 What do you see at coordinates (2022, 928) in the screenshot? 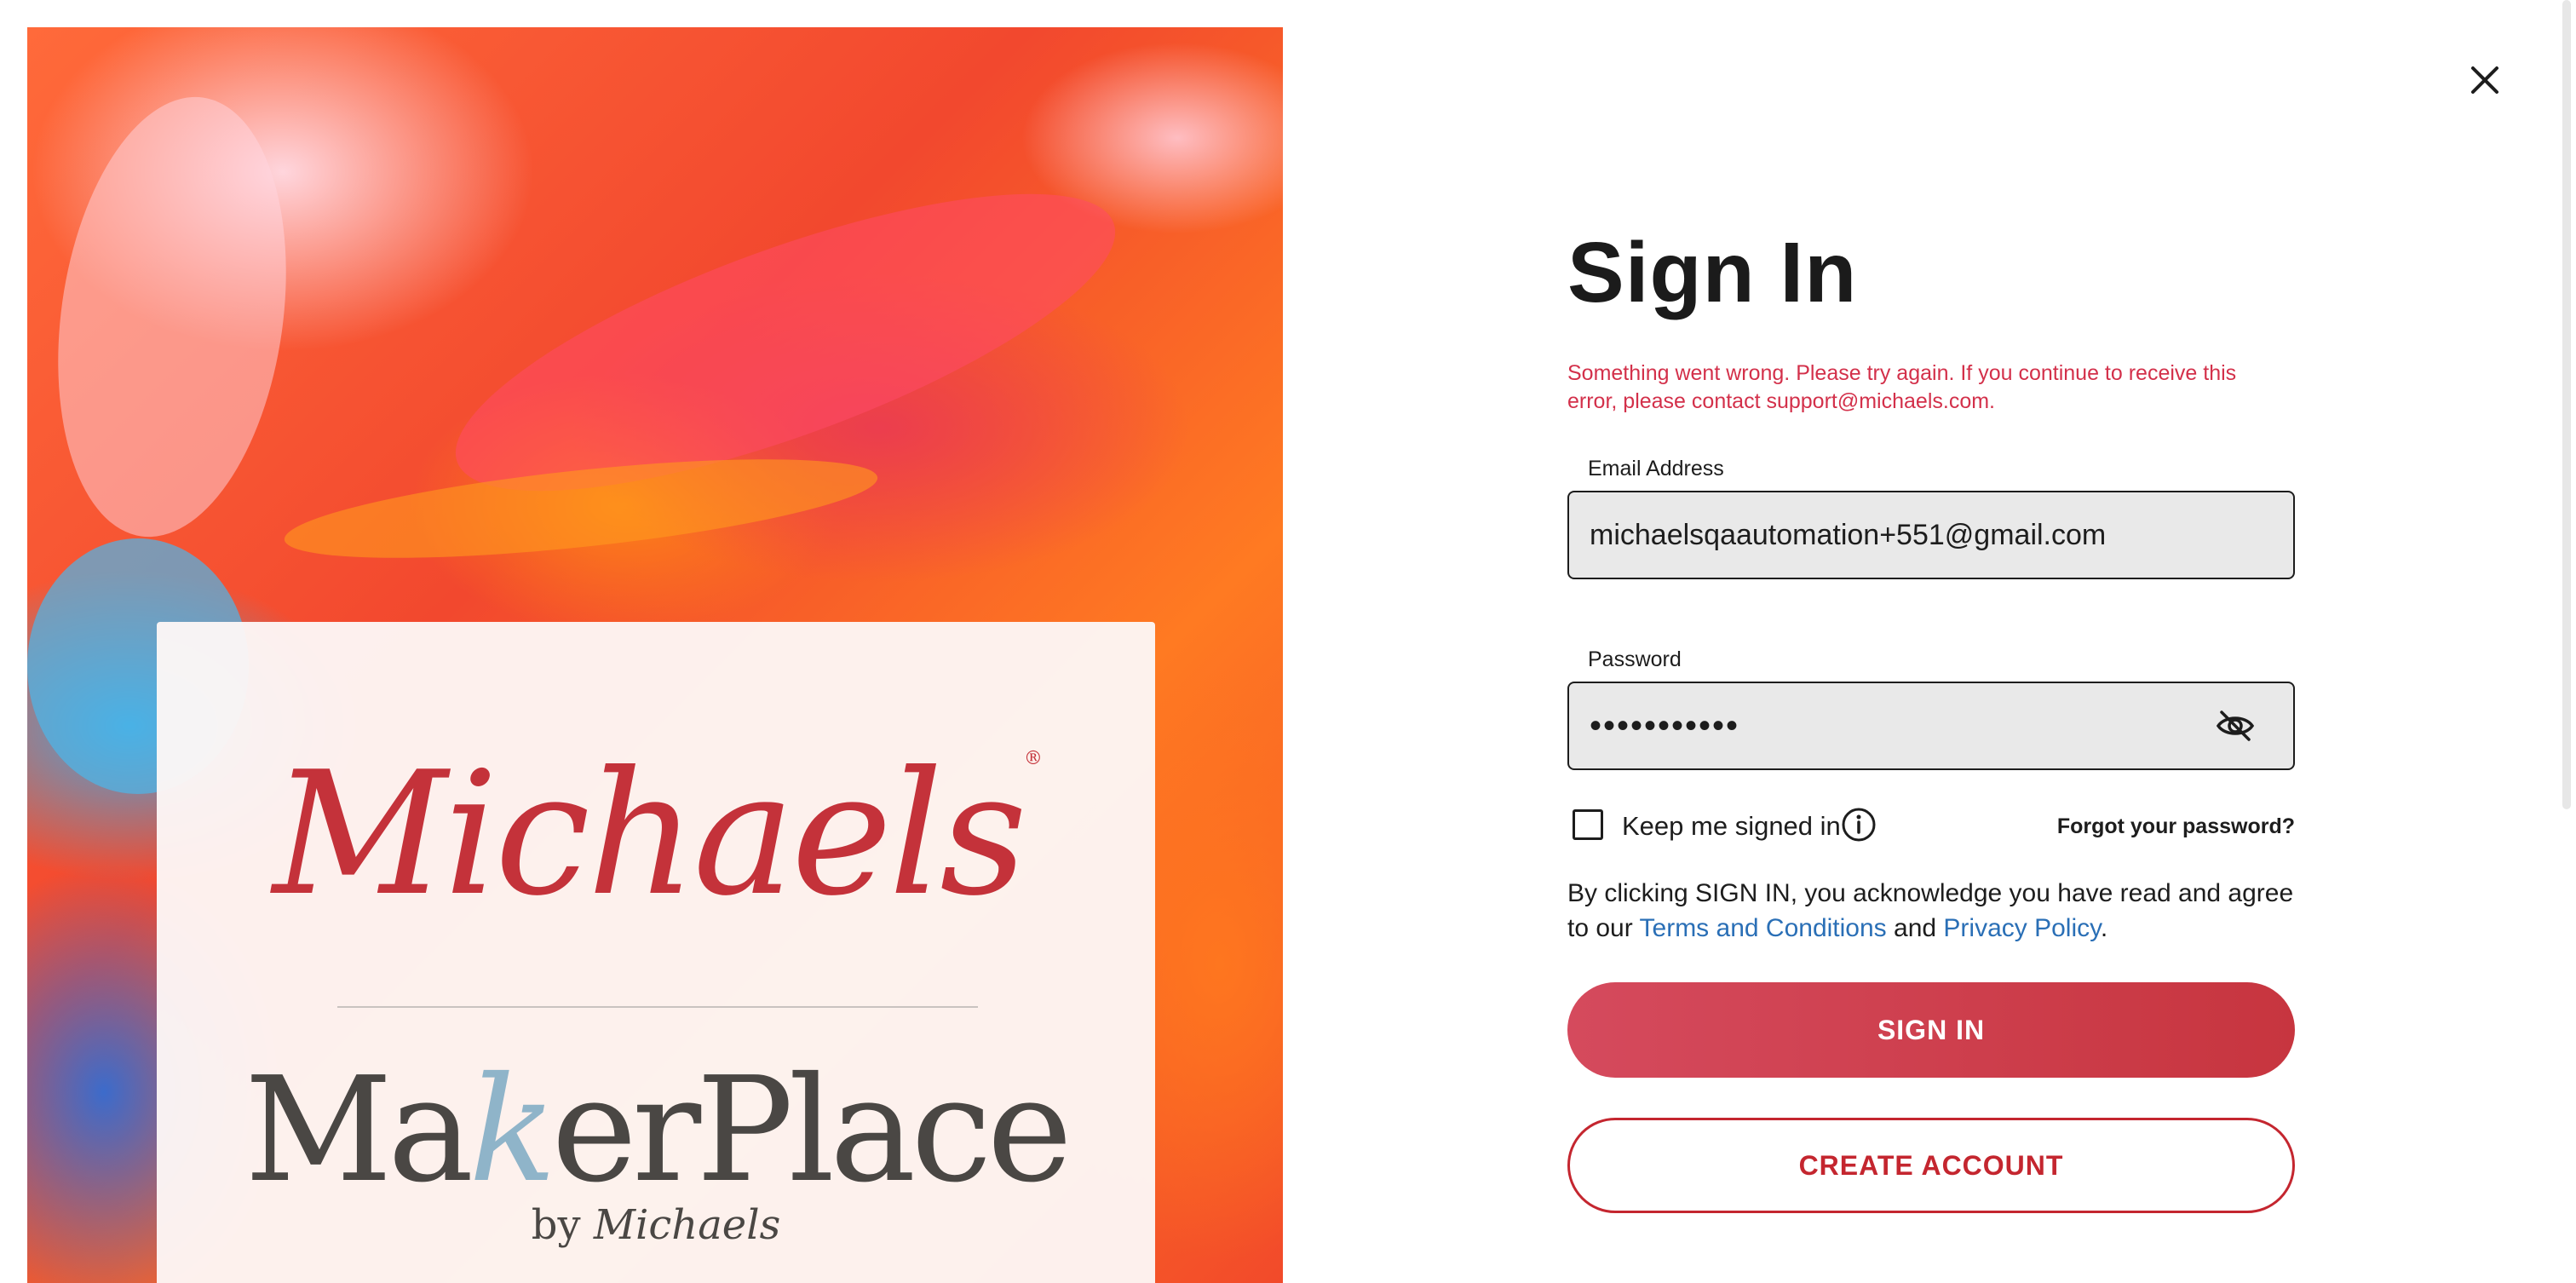
I see `privacy-link: Privacy Policy` at bounding box center [2022, 928].